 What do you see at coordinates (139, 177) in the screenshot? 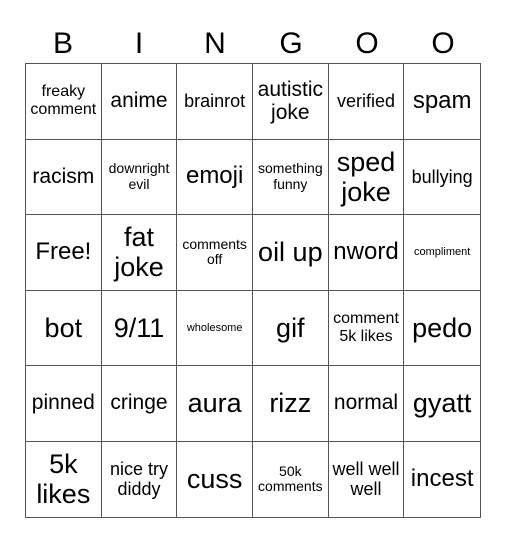
I see `bingo-cell: downright evil` at bounding box center [139, 177].